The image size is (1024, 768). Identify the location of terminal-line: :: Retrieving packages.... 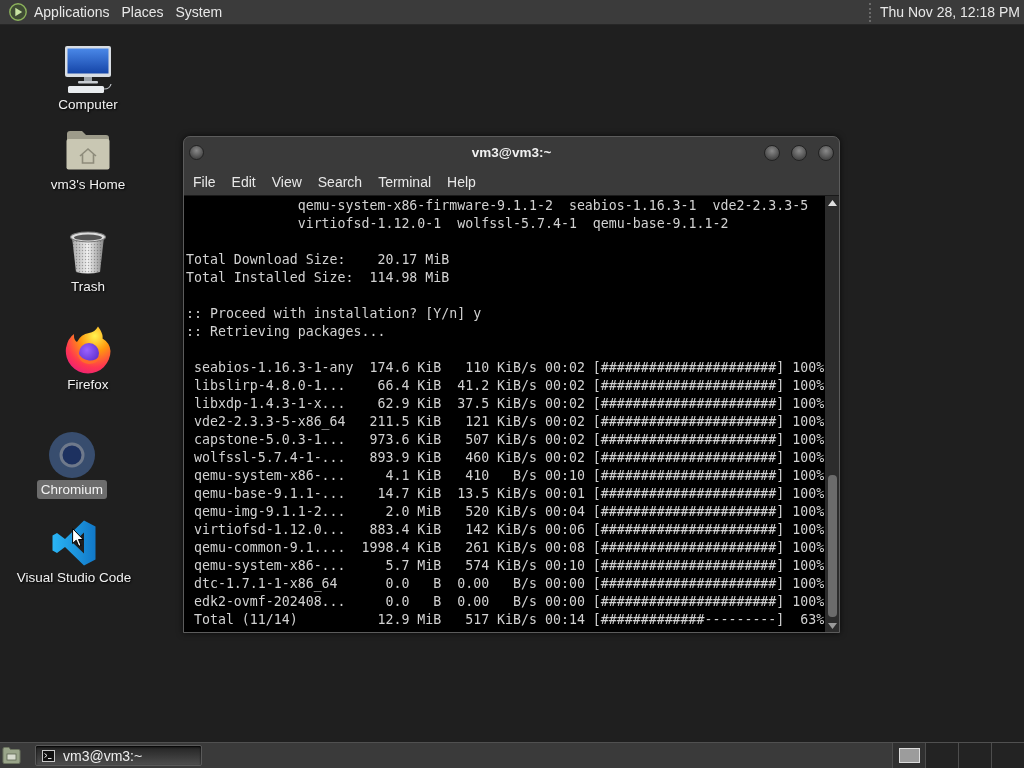
(286, 331).